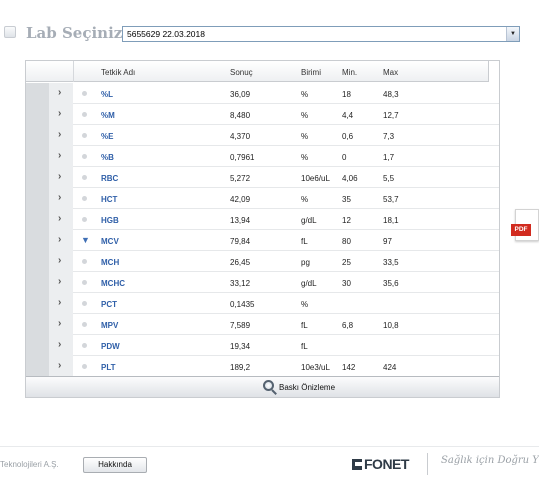  What do you see at coordinates (242, 304) in the screenshot?
I see `test-result: 0,1435` at bounding box center [242, 304].